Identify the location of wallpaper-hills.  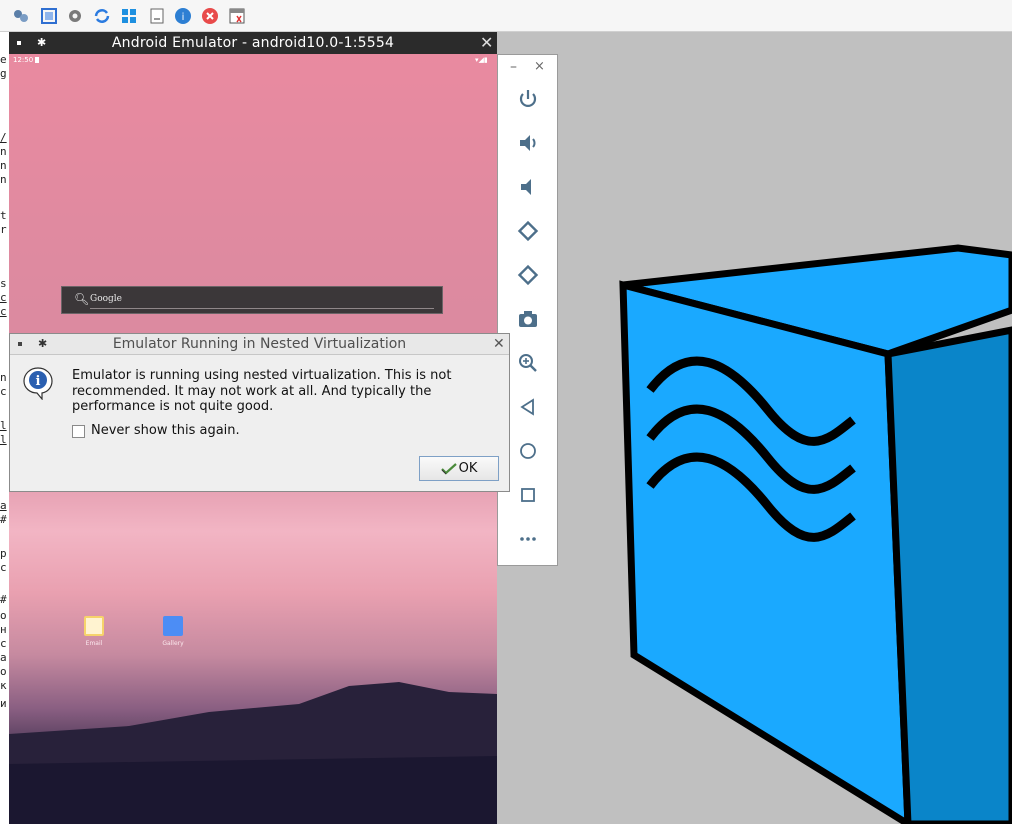
(253, 753).